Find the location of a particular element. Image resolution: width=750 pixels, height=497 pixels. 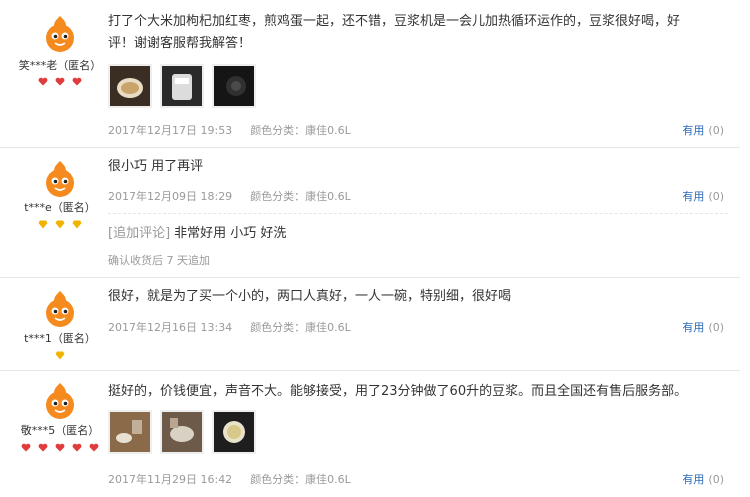

photo-cooking is located at coordinates (182, 432).